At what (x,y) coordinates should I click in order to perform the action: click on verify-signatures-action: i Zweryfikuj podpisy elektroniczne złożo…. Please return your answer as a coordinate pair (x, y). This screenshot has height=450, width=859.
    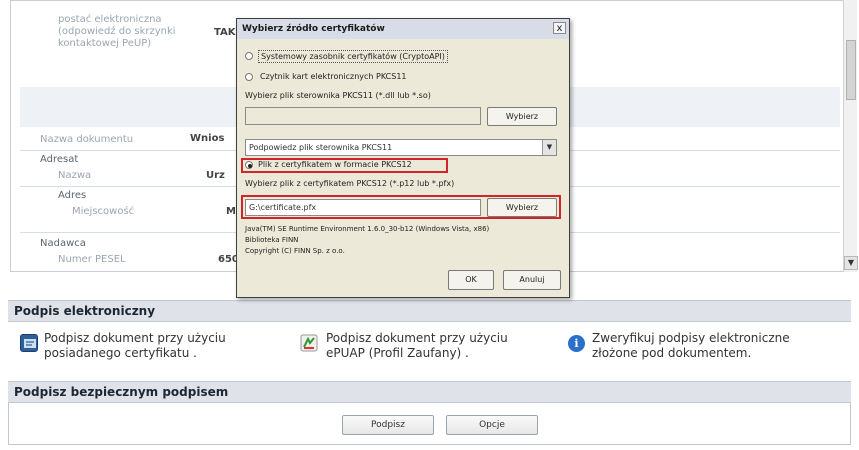
    Looking at the image, I should click on (703, 348).